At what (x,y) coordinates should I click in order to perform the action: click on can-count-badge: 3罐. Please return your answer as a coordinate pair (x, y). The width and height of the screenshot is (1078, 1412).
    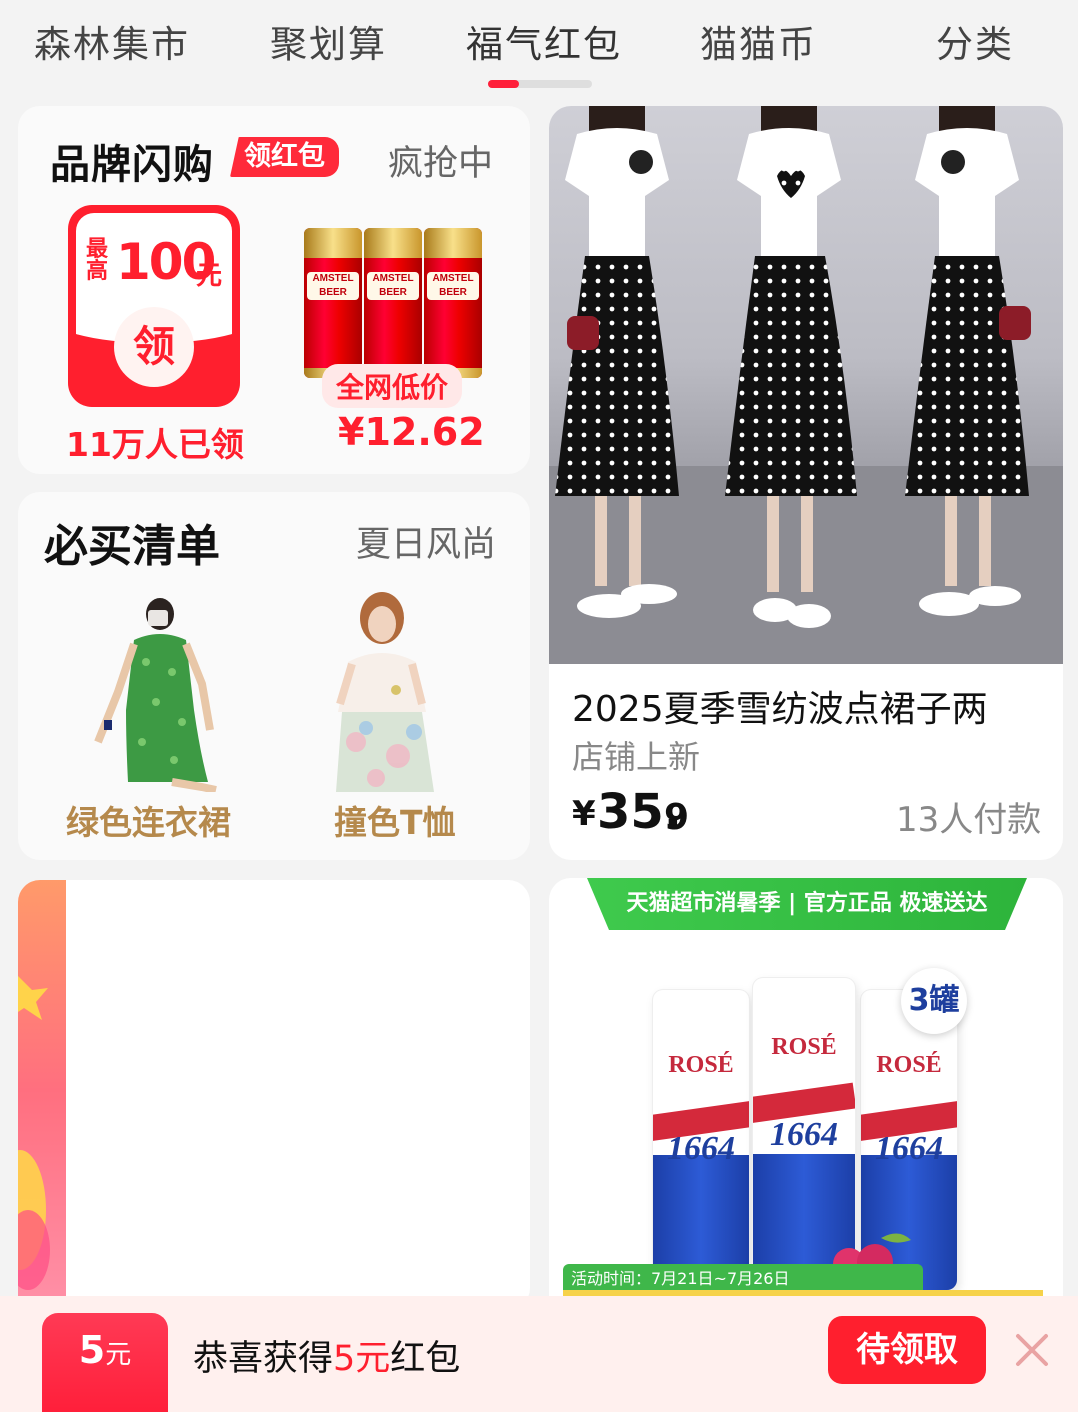
    Looking at the image, I should click on (934, 1001).